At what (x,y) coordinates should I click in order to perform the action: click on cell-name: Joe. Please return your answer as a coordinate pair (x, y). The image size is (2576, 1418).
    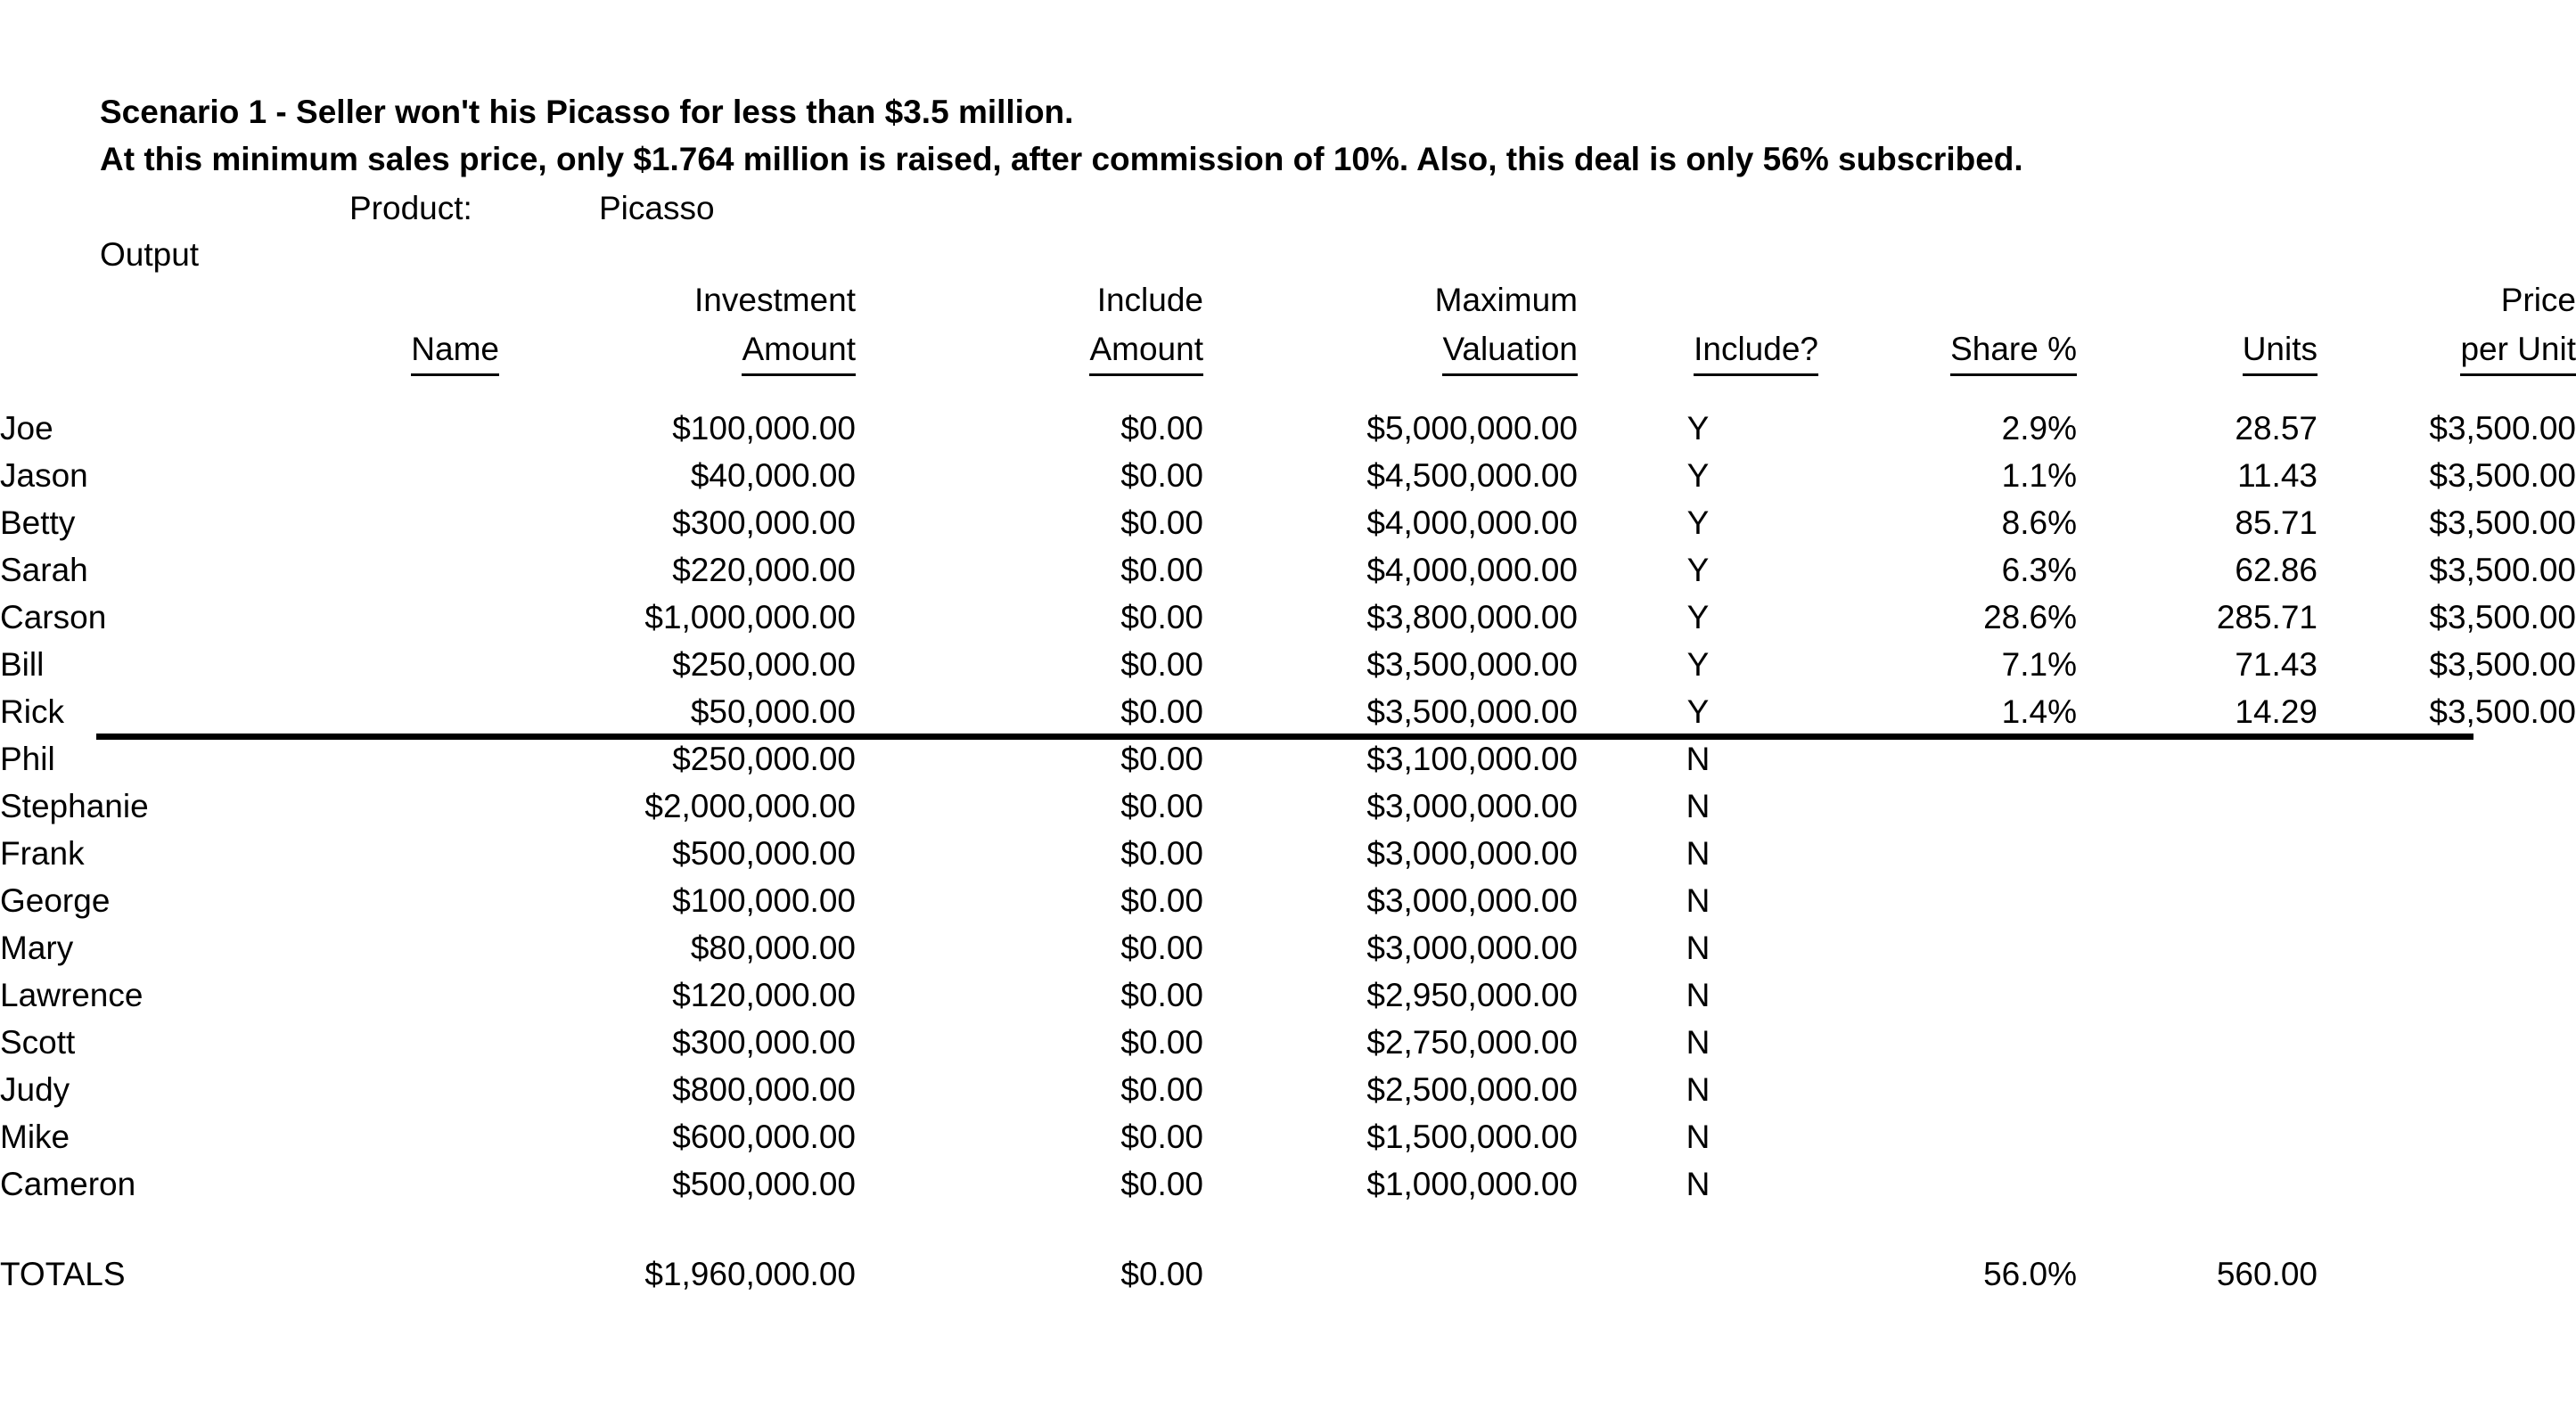
    Looking at the image, I should click on (27, 428).